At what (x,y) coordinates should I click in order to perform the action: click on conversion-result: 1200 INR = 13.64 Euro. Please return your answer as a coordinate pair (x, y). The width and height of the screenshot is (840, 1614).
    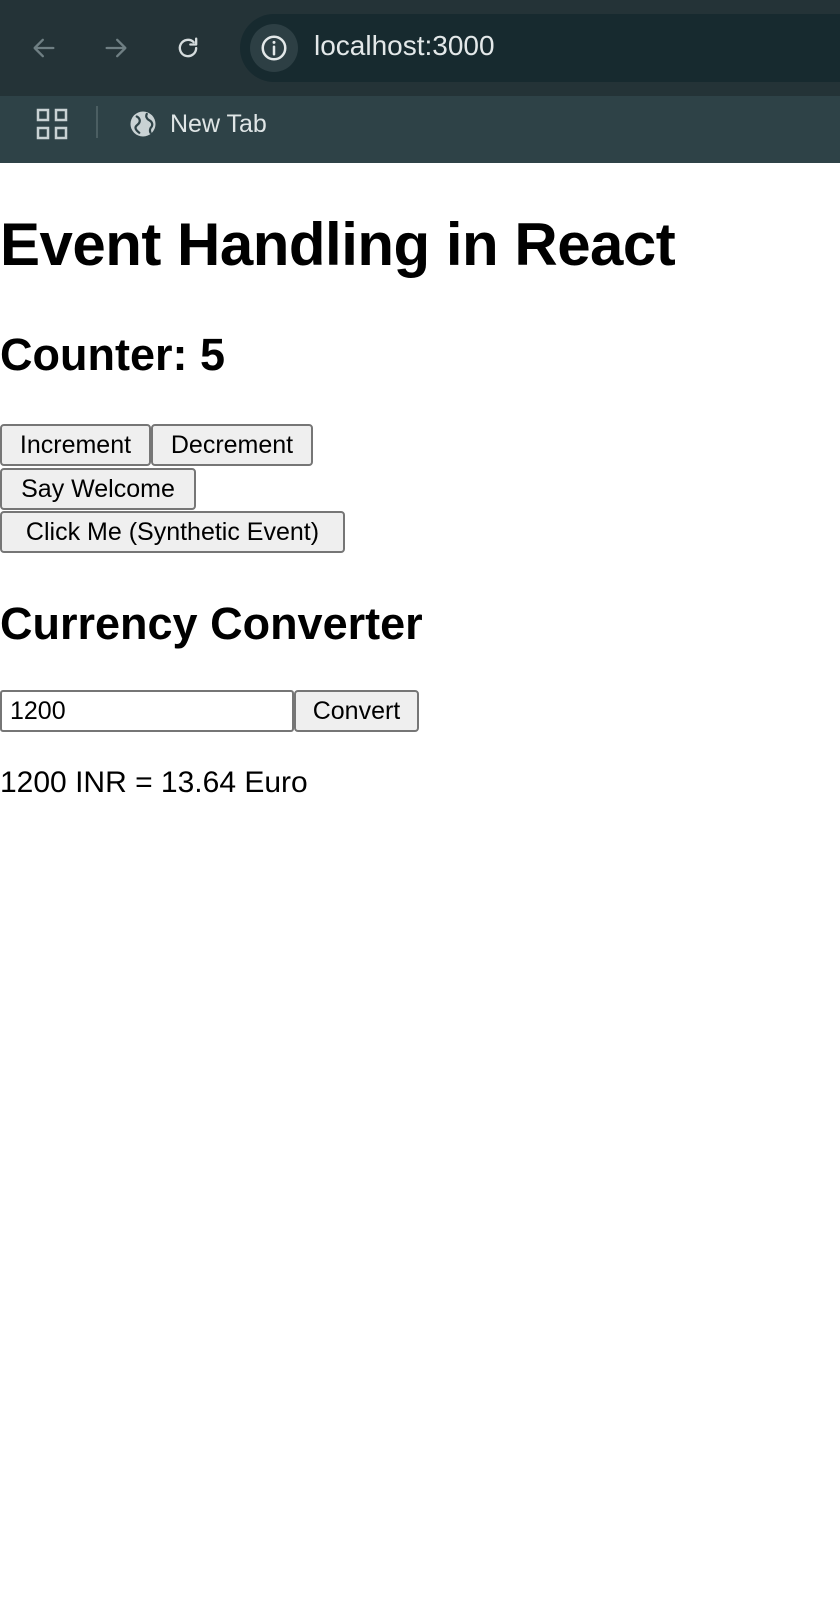
    Looking at the image, I should click on (154, 782).